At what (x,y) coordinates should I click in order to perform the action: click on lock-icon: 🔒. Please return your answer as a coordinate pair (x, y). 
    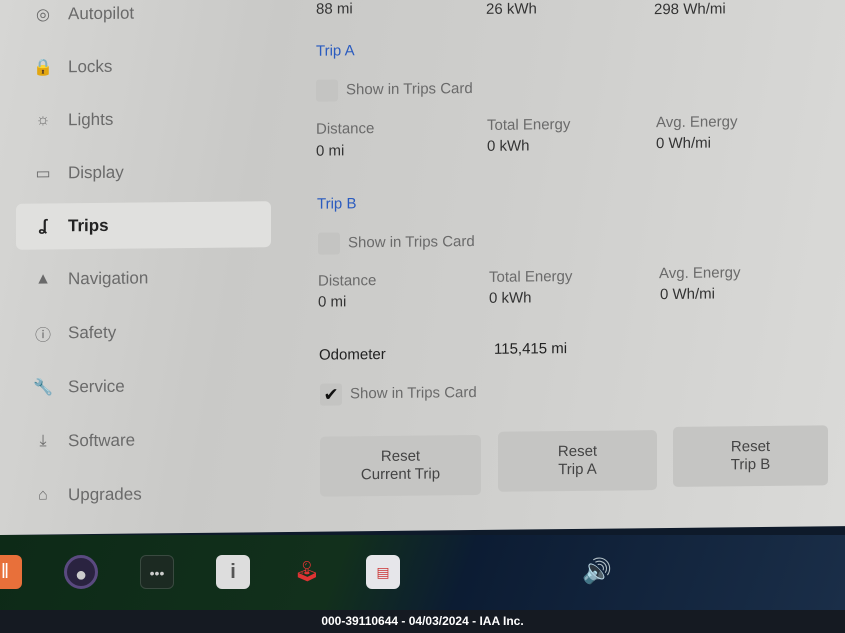
    Looking at the image, I should click on (43, 68).